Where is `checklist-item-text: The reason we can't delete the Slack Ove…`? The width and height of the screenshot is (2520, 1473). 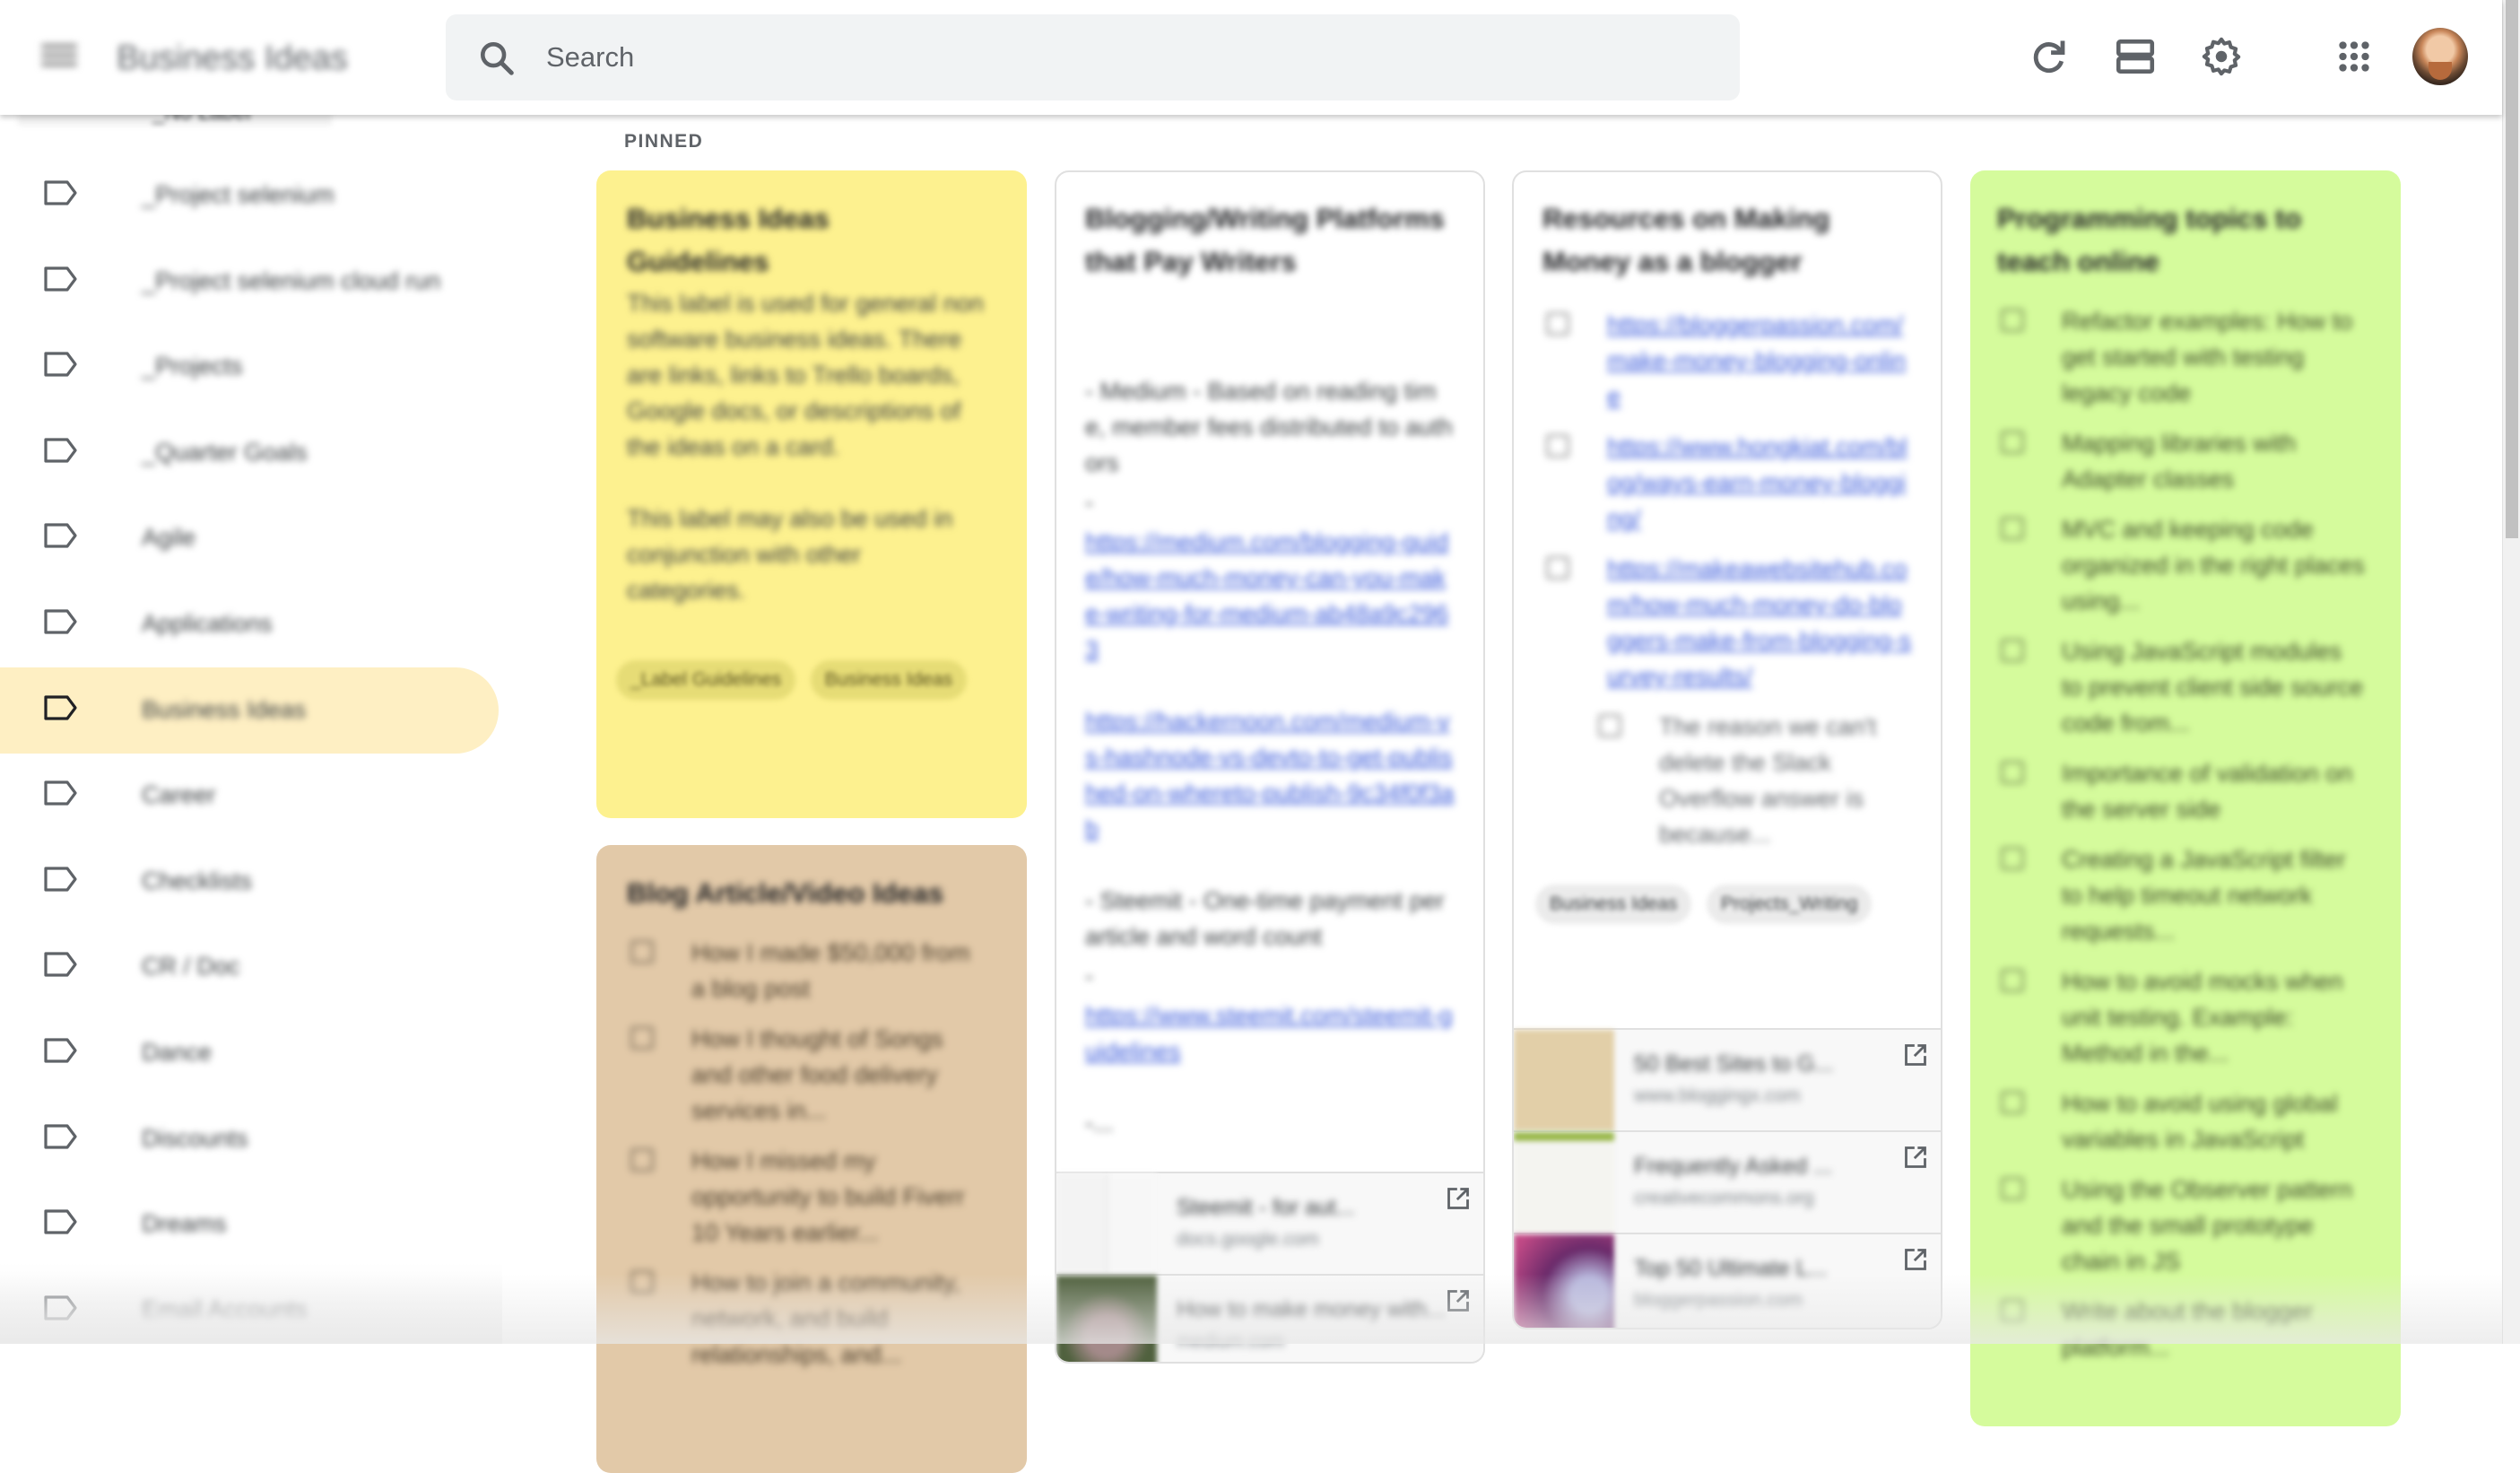
checklist-item-text: The reason we can't delete the Slack Ove… is located at coordinates (1768, 781).